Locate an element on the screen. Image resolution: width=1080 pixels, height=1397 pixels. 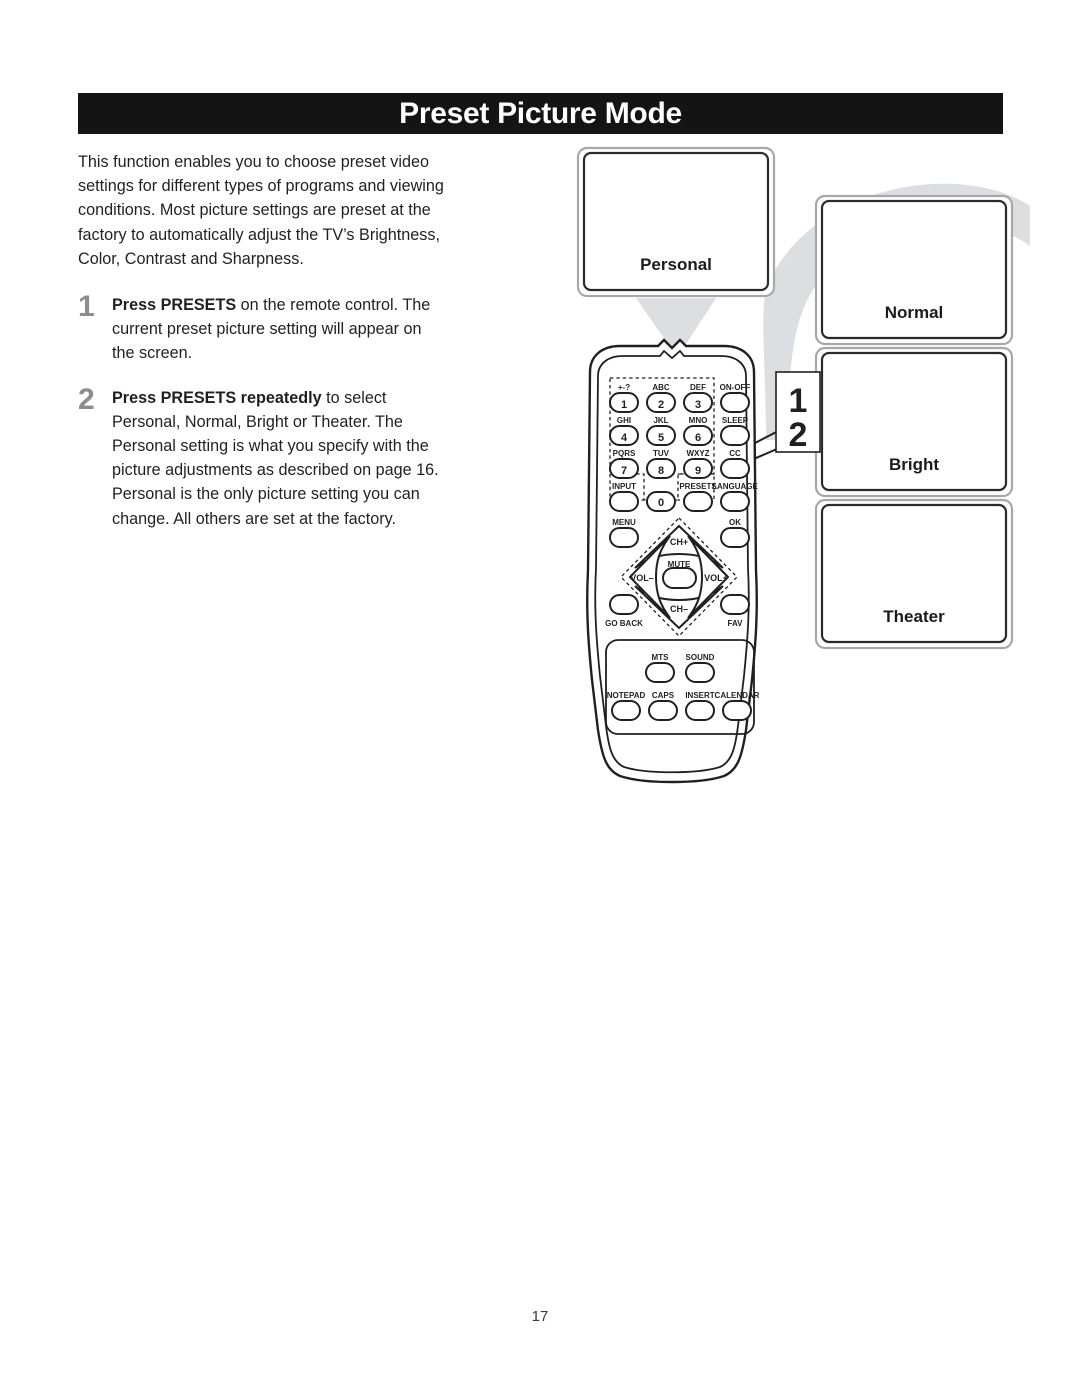
tv-label-normal: Normal is located at coordinates (914, 312).